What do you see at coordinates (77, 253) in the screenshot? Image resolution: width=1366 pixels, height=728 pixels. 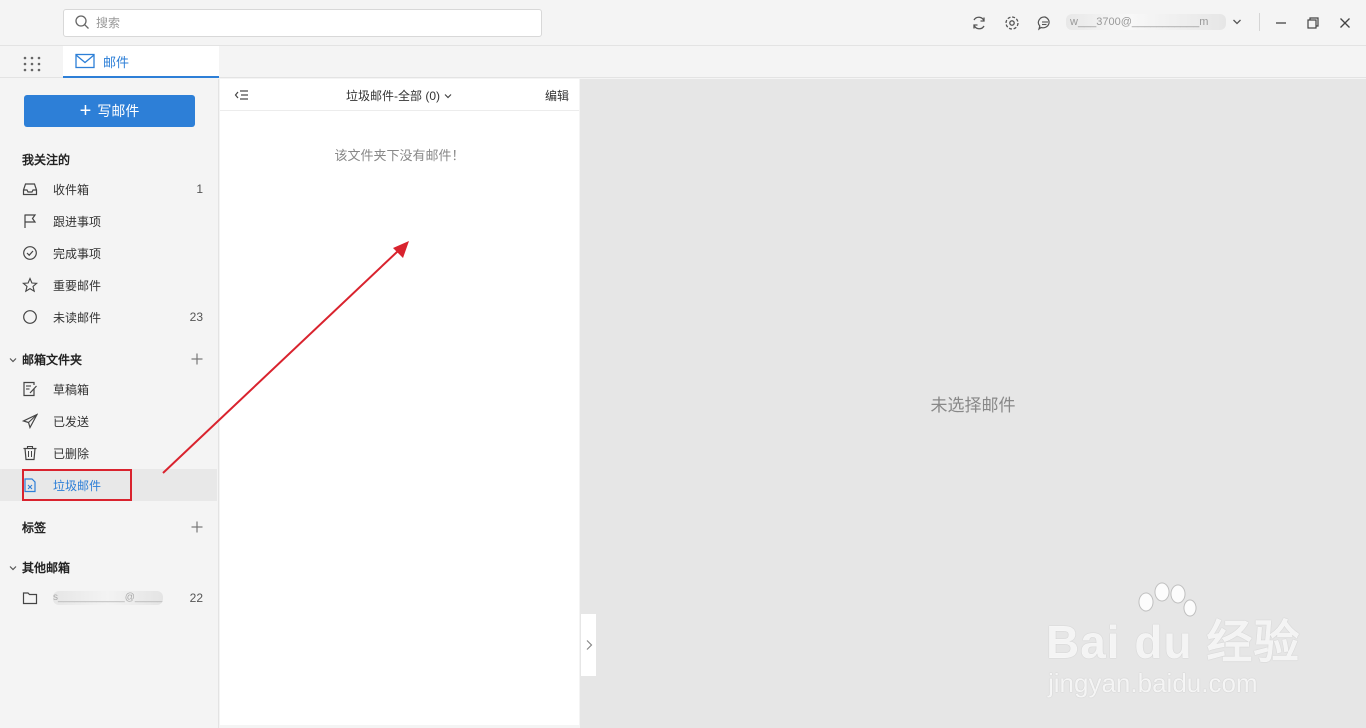 I see `sidebar-item-label: 完成事项` at bounding box center [77, 253].